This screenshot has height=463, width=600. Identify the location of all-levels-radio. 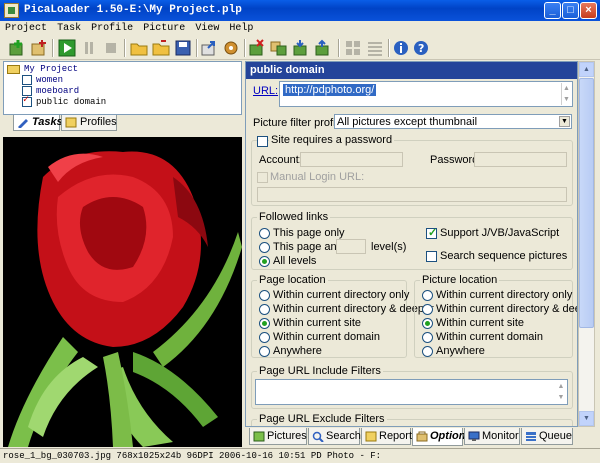
(264, 261).